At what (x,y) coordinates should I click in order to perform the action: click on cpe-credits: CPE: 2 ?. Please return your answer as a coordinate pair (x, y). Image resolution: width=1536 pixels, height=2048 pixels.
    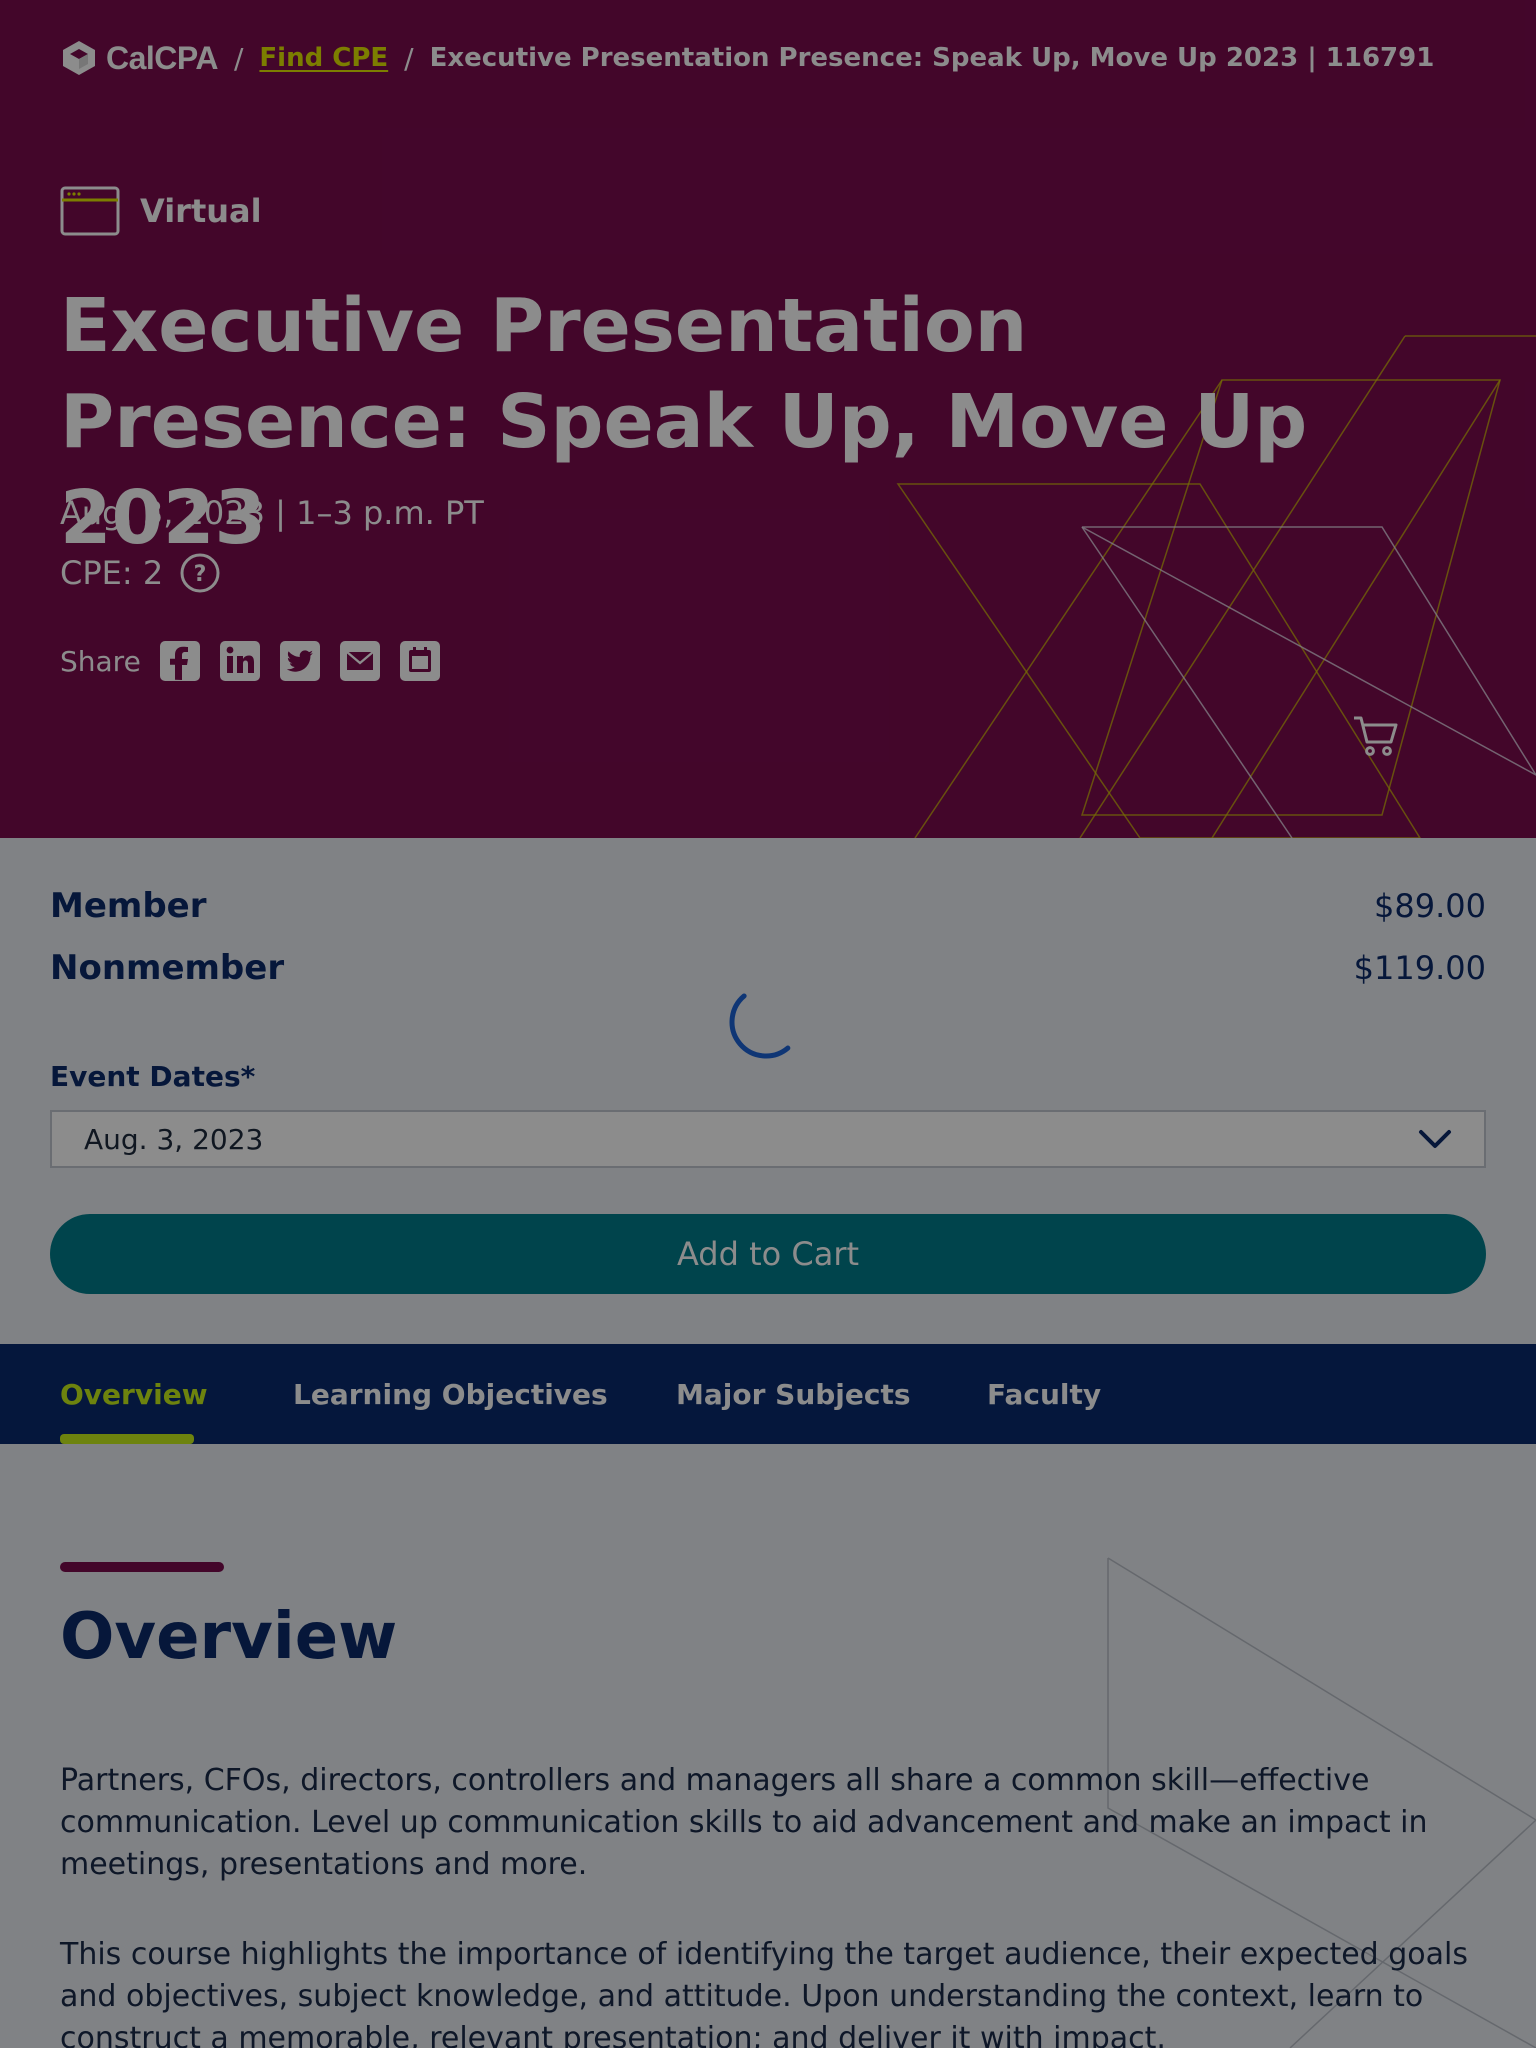
    Looking at the image, I should click on (140, 573).